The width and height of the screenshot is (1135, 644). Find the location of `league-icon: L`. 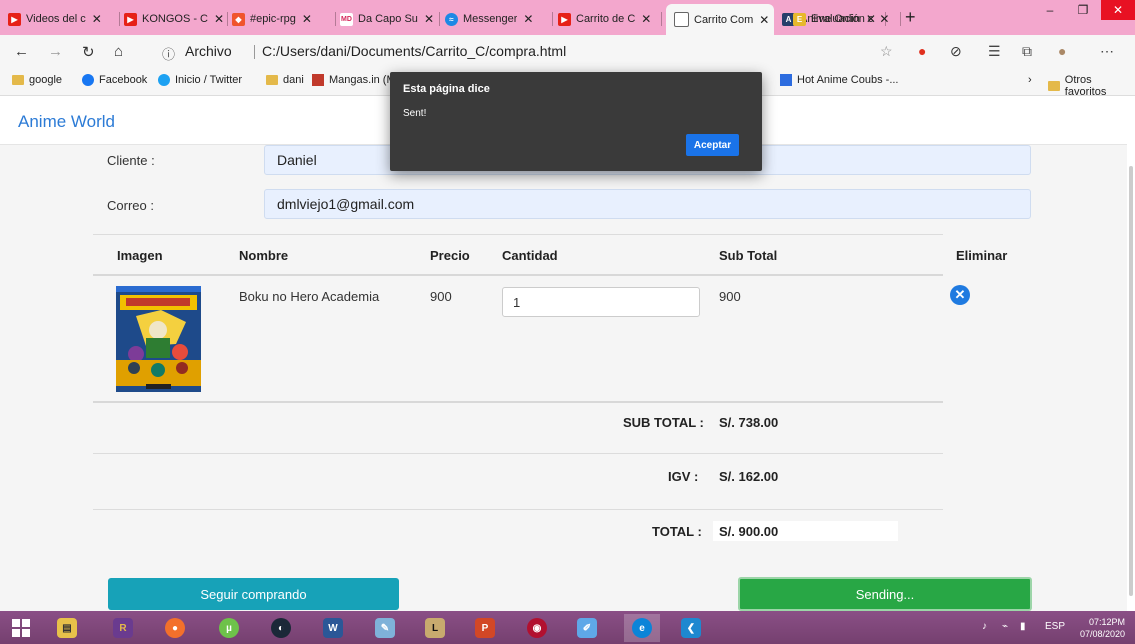

league-icon: L is located at coordinates (435, 628).